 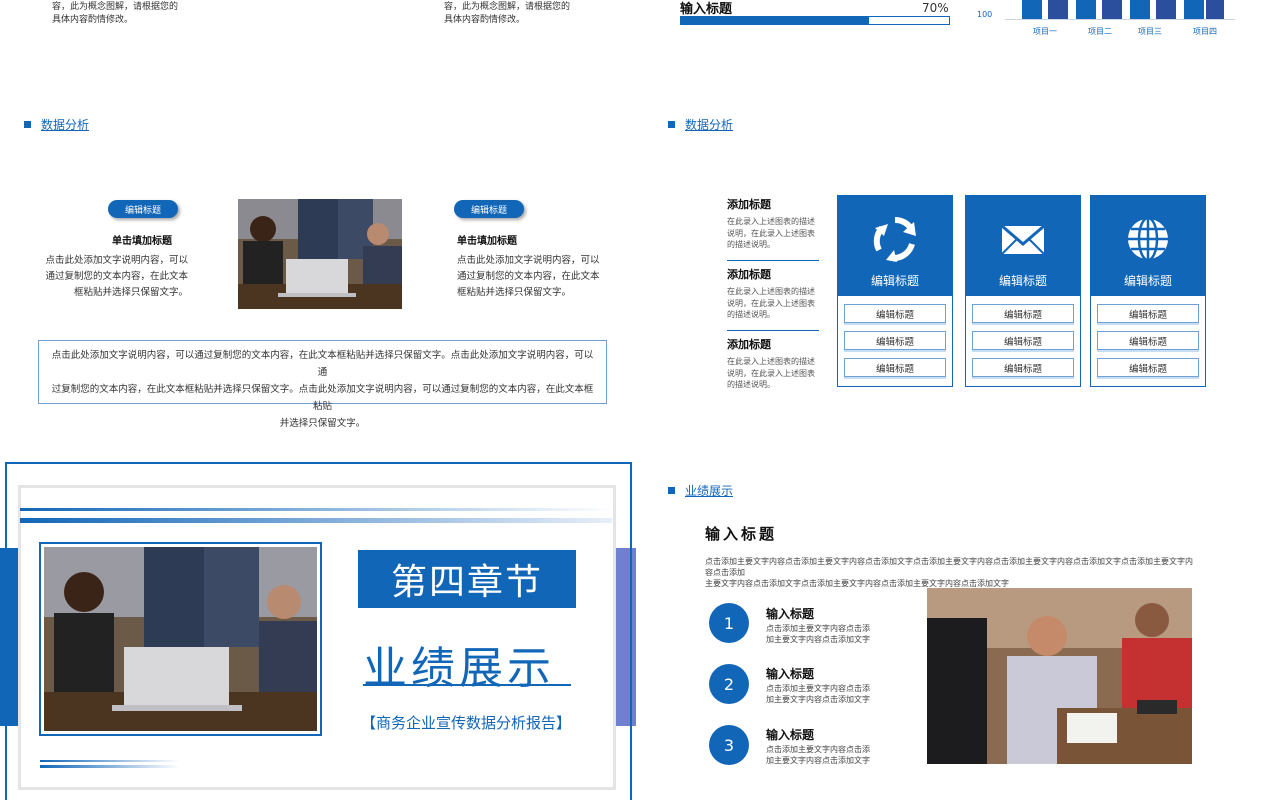 I want to click on side-desc-2: 在此录入上述图表的描述 说明，在此录入上述图表 的描述说明。, so click(x=771, y=303).